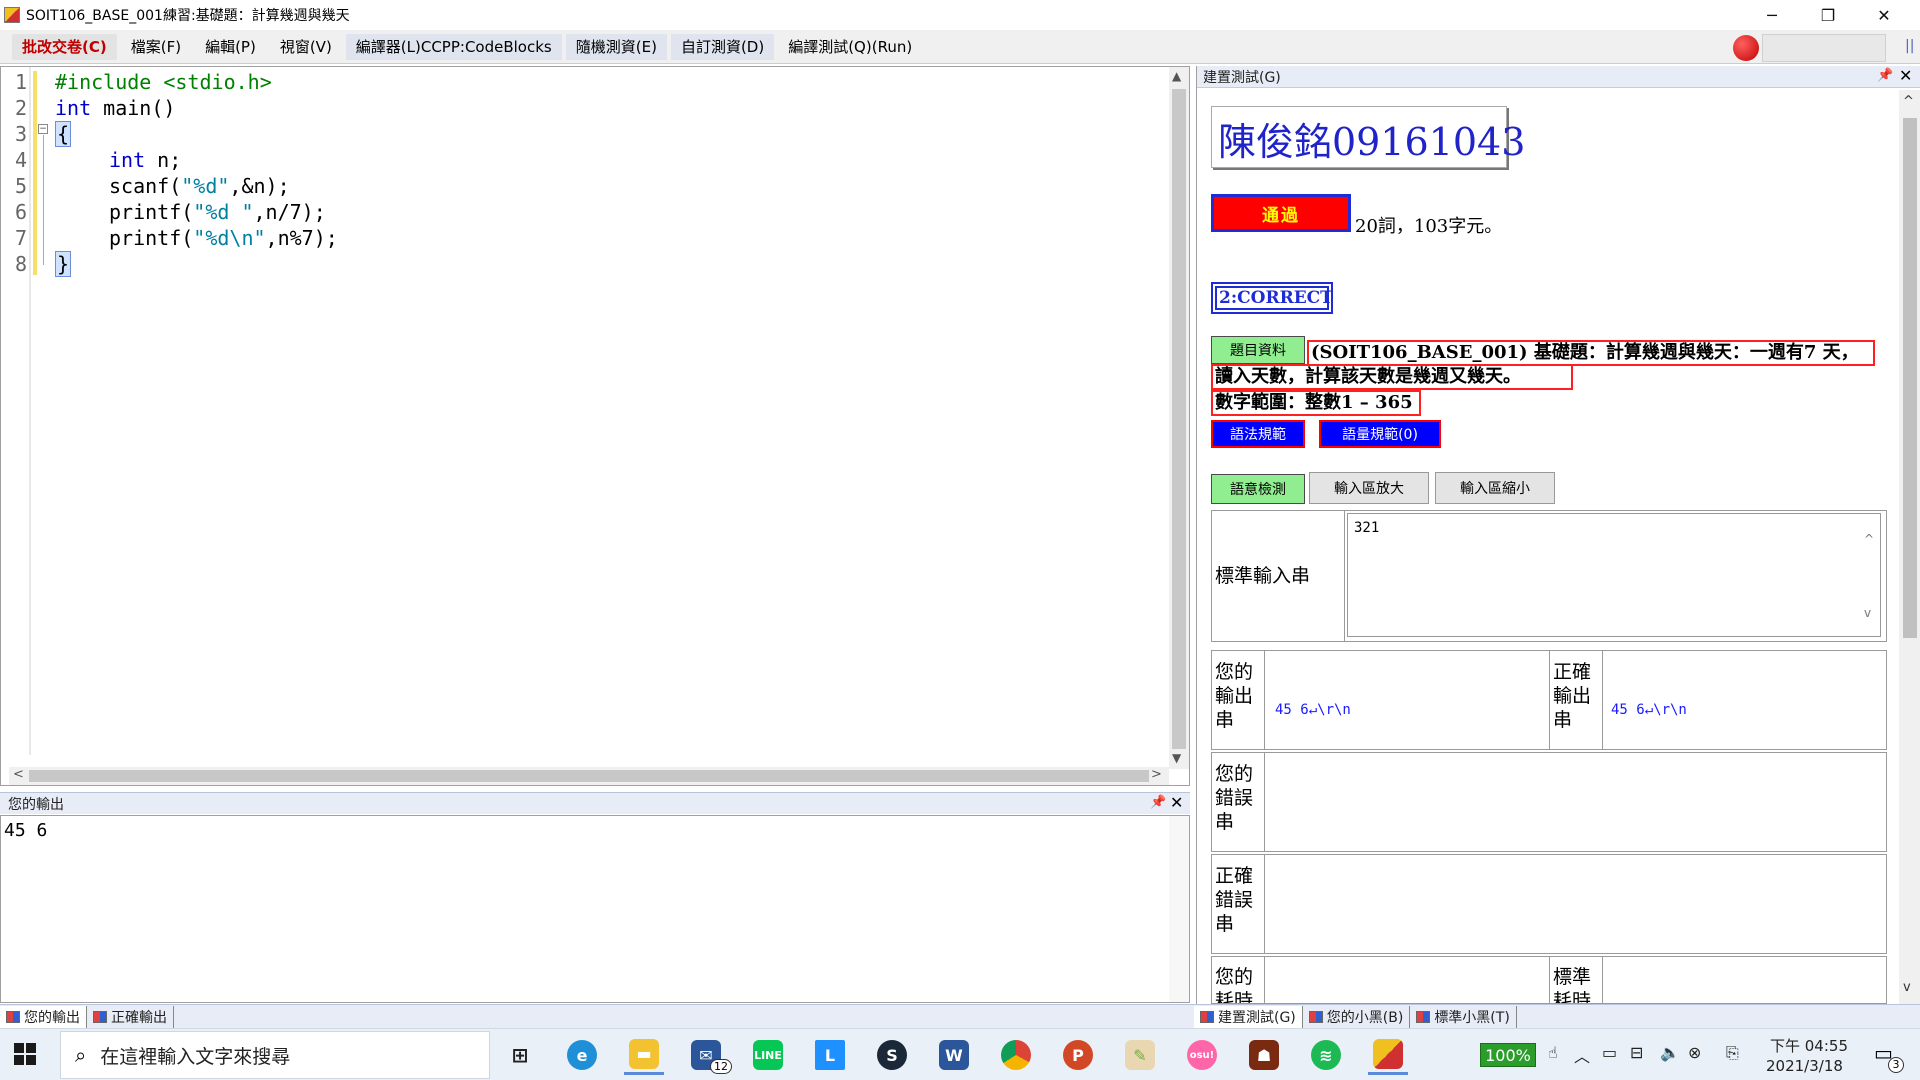 This screenshot has width=1920, height=1080. I want to click on code-line: scanf("%d",&n);, so click(199, 186).